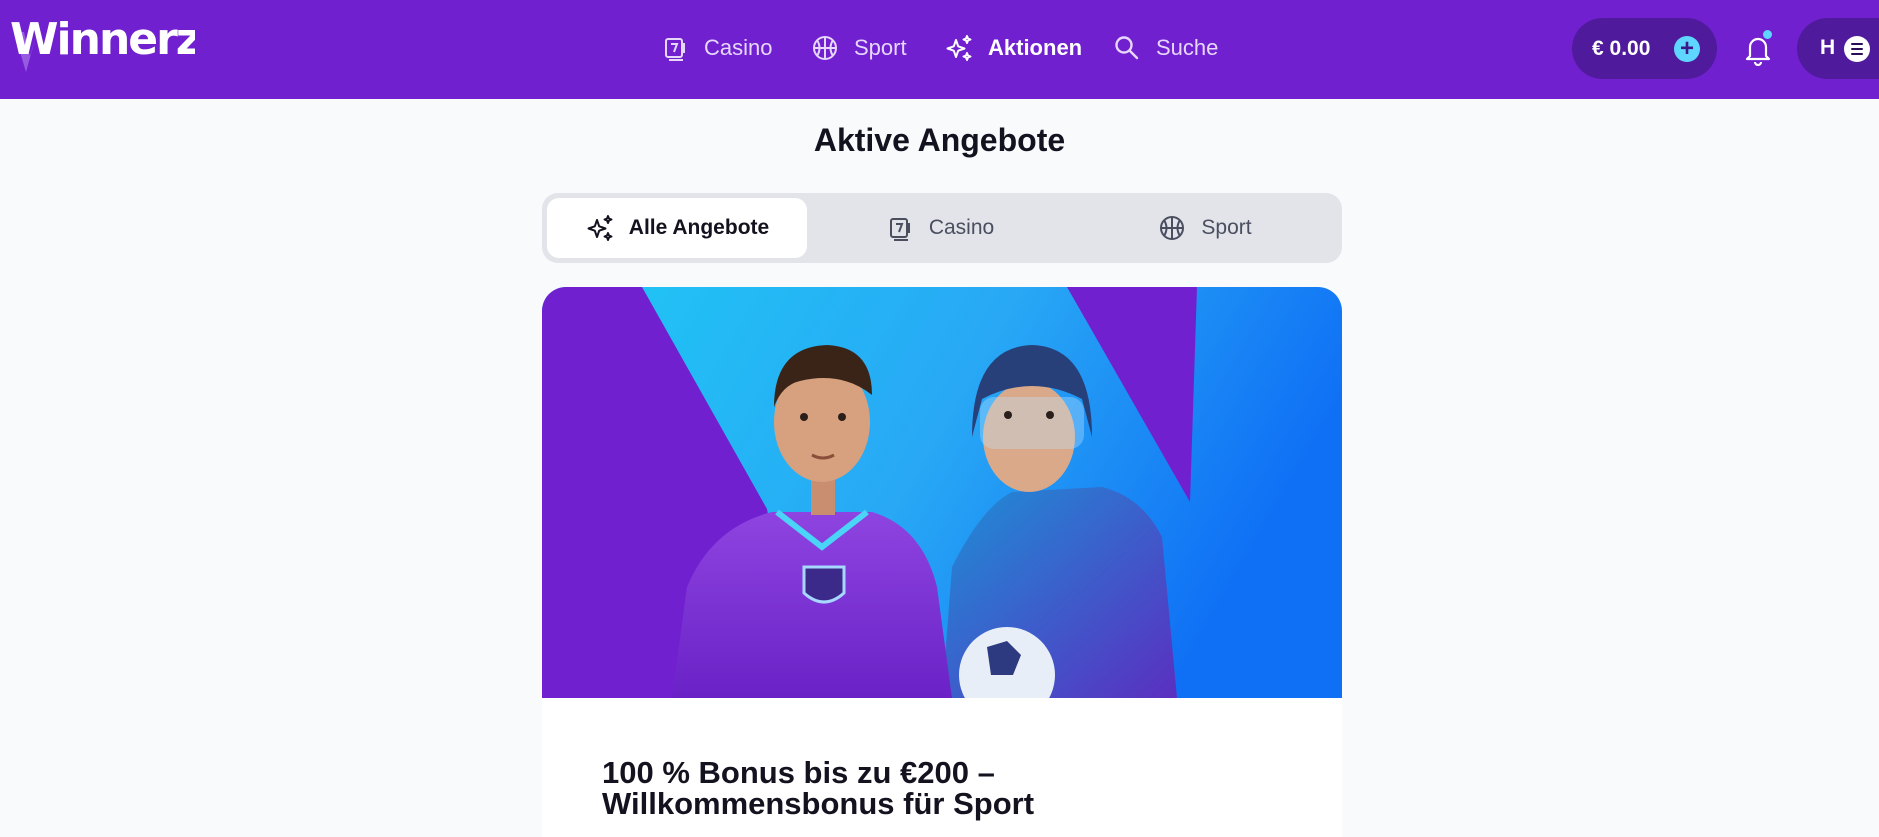 The image size is (1879, 837). What do you see at coordinates (961, 227) in the screenshot?
I see `tab-label: Casino` at bounding box center [961, 227].